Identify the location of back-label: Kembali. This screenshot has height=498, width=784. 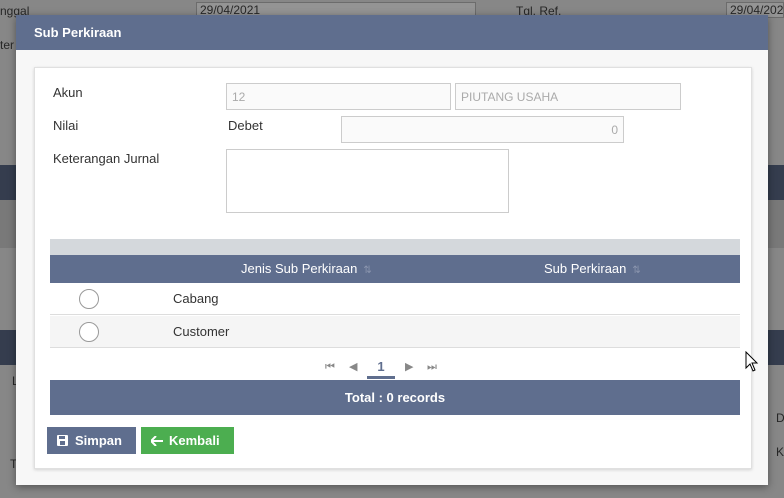
(194, 440).